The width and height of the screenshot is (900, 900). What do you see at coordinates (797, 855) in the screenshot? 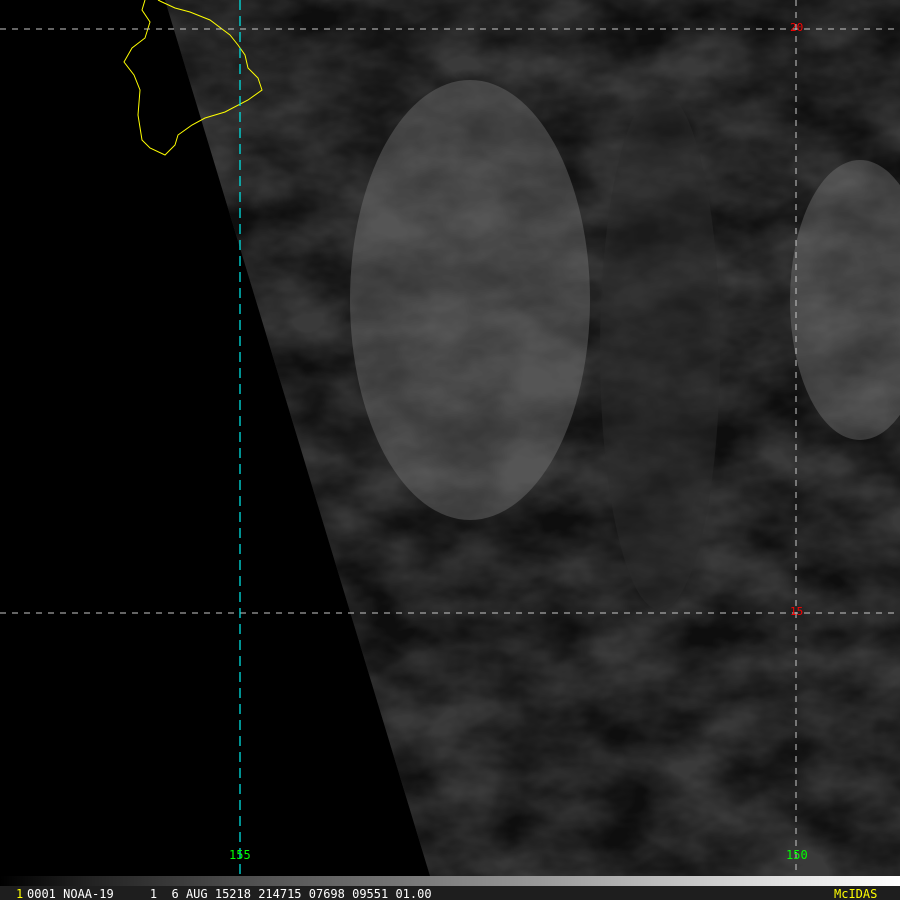
I see `longitude-label-150: 150` at bounding box center [797, 855].